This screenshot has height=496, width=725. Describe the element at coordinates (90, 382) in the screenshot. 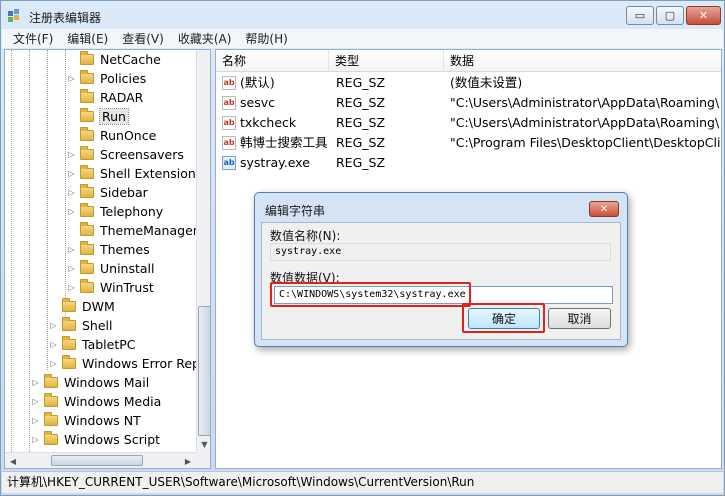

I see `tree-item: ▷ Windows Mail` at that location.